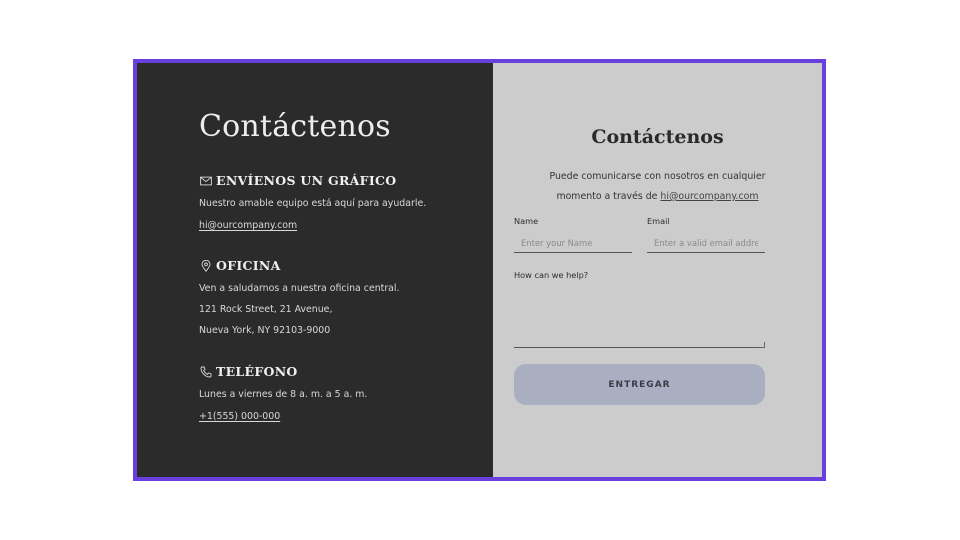 This screenshot has height=540, width=960. Describe the element at coordinates (306, 180) in the screenshot. I see `chat-heading: ENVÍENOS UN GRÁFICO` at that location.